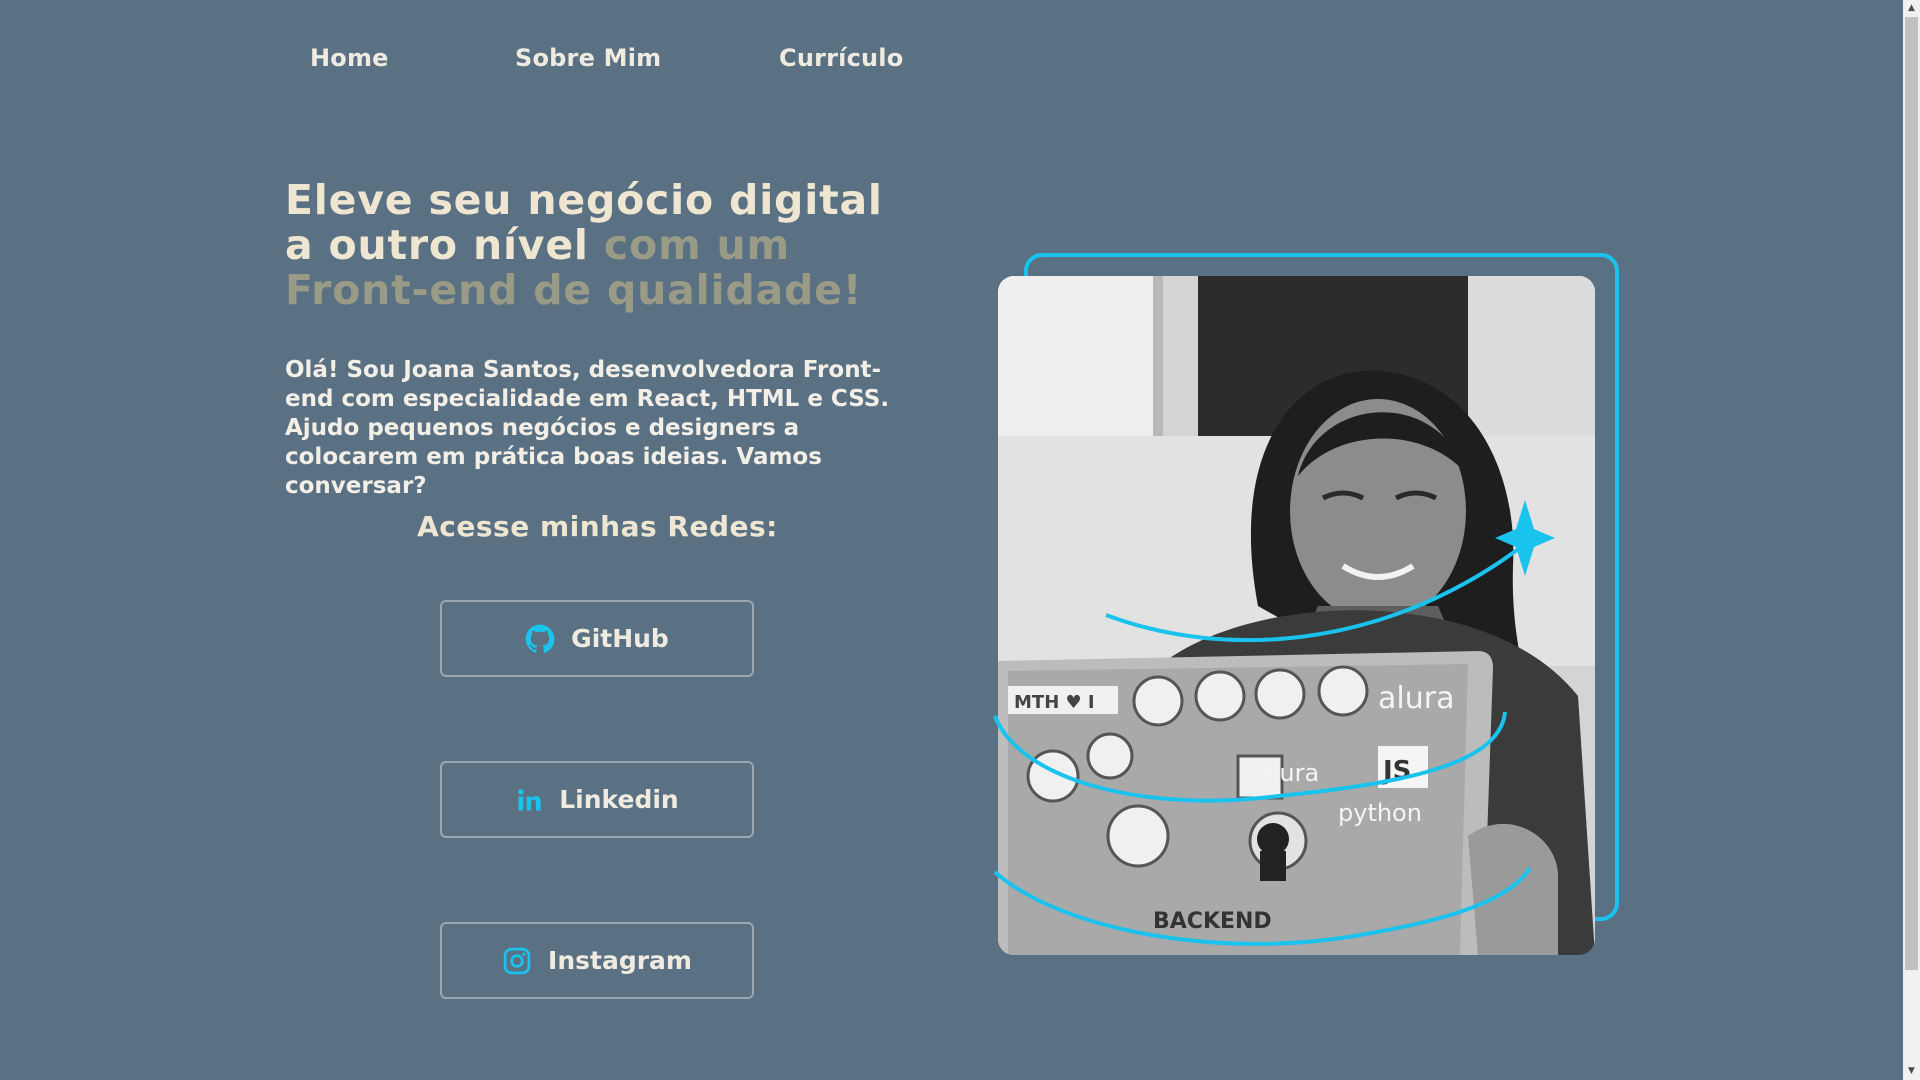  What do you see at coordinates (349, 58) in the screenshot?
I see `nav-home-link: Home` at bounding box center [349, 58].